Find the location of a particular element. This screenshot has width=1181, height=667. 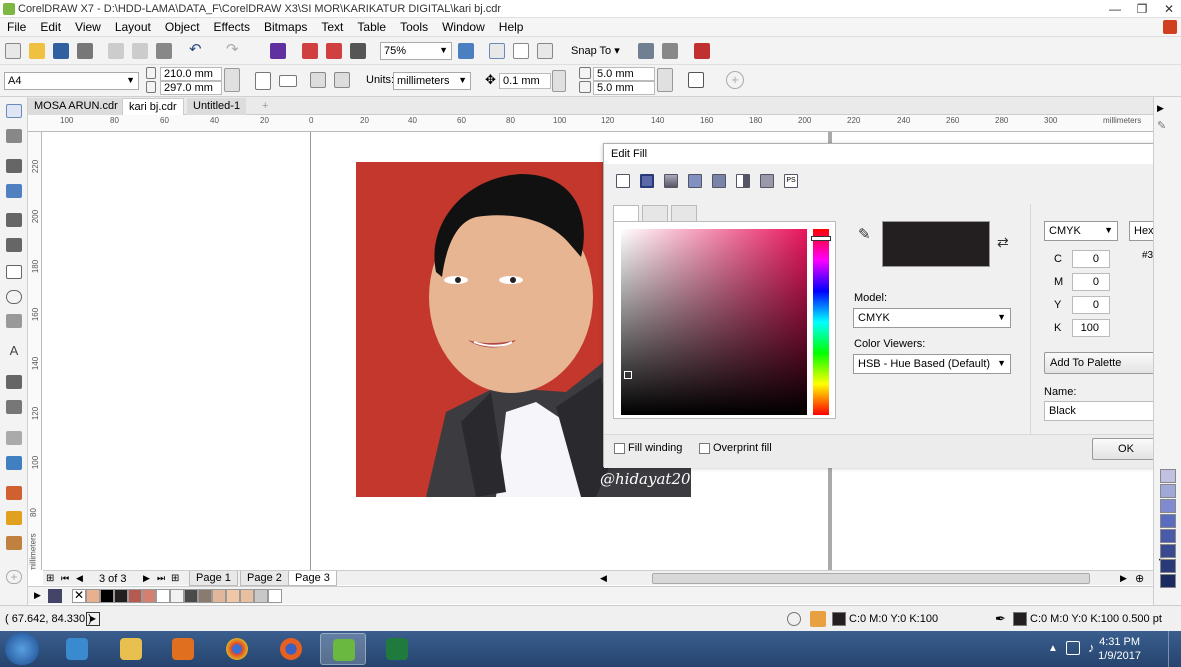

show-desktop-button is located at coordinates (1174, 649).